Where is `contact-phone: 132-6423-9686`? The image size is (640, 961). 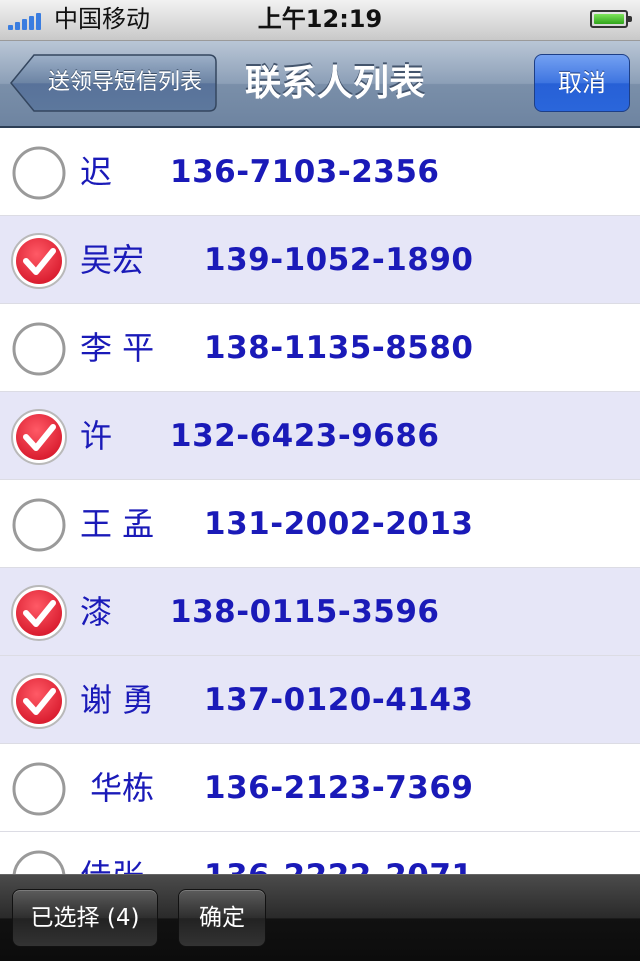 contact-phone: 132-6423-9686 is located at coordinates (305, 436).